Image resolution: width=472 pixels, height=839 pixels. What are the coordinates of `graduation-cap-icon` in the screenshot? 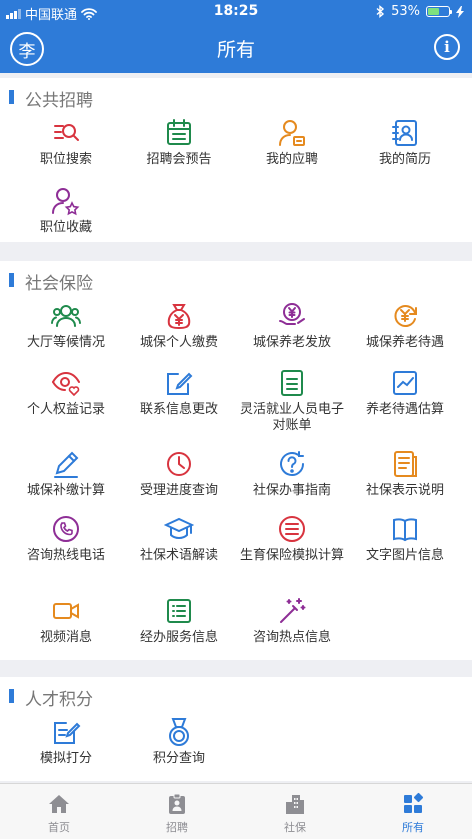 It's located at (179, 528).